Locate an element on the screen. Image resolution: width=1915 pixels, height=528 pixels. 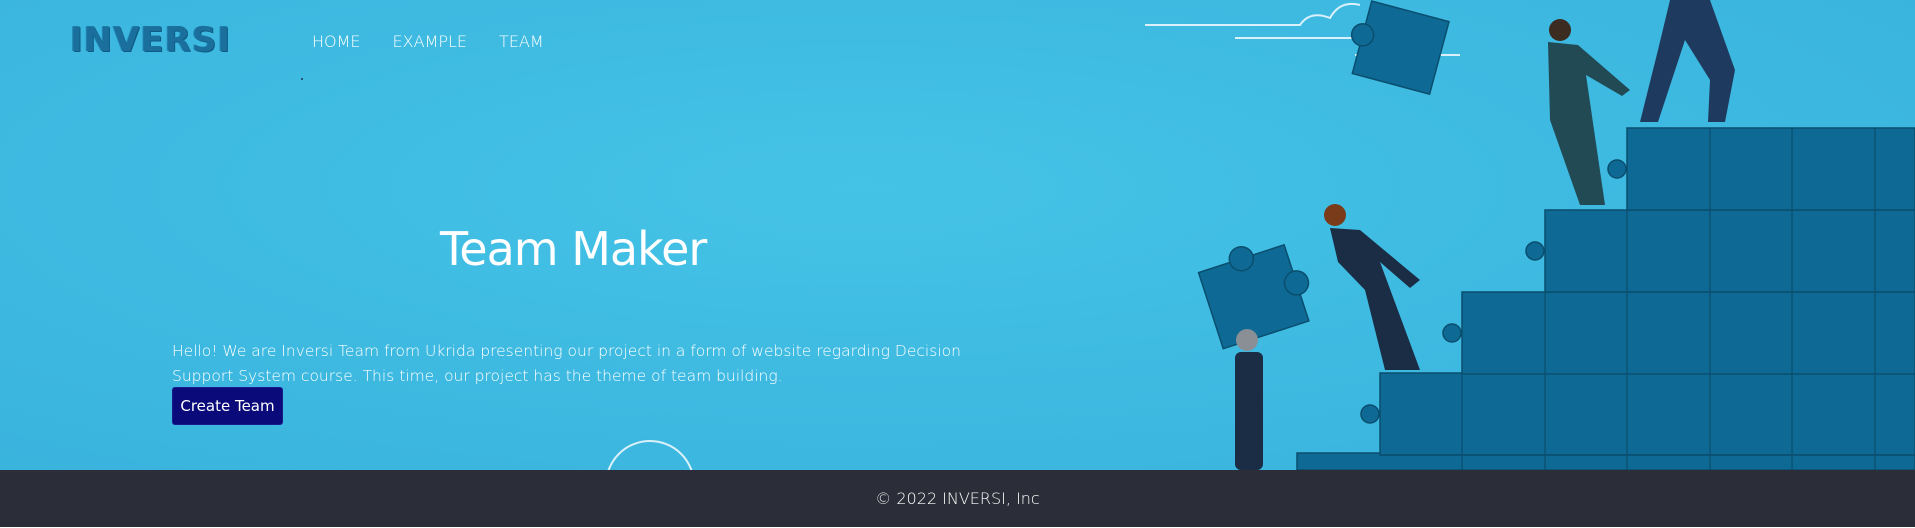
nav-home-link: HOME is located at coordinates (336, 41).